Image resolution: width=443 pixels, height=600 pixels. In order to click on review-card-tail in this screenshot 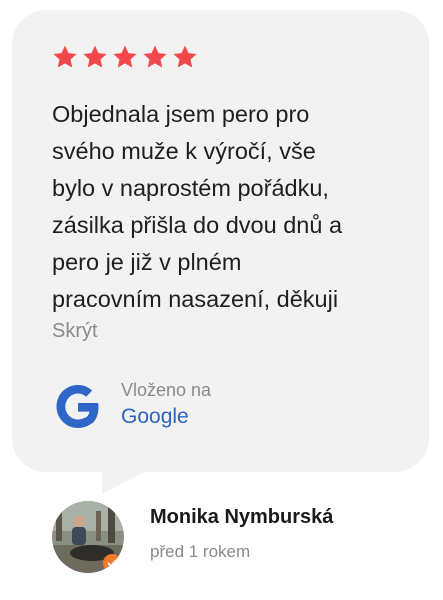, I will do `click(123, 483)`.